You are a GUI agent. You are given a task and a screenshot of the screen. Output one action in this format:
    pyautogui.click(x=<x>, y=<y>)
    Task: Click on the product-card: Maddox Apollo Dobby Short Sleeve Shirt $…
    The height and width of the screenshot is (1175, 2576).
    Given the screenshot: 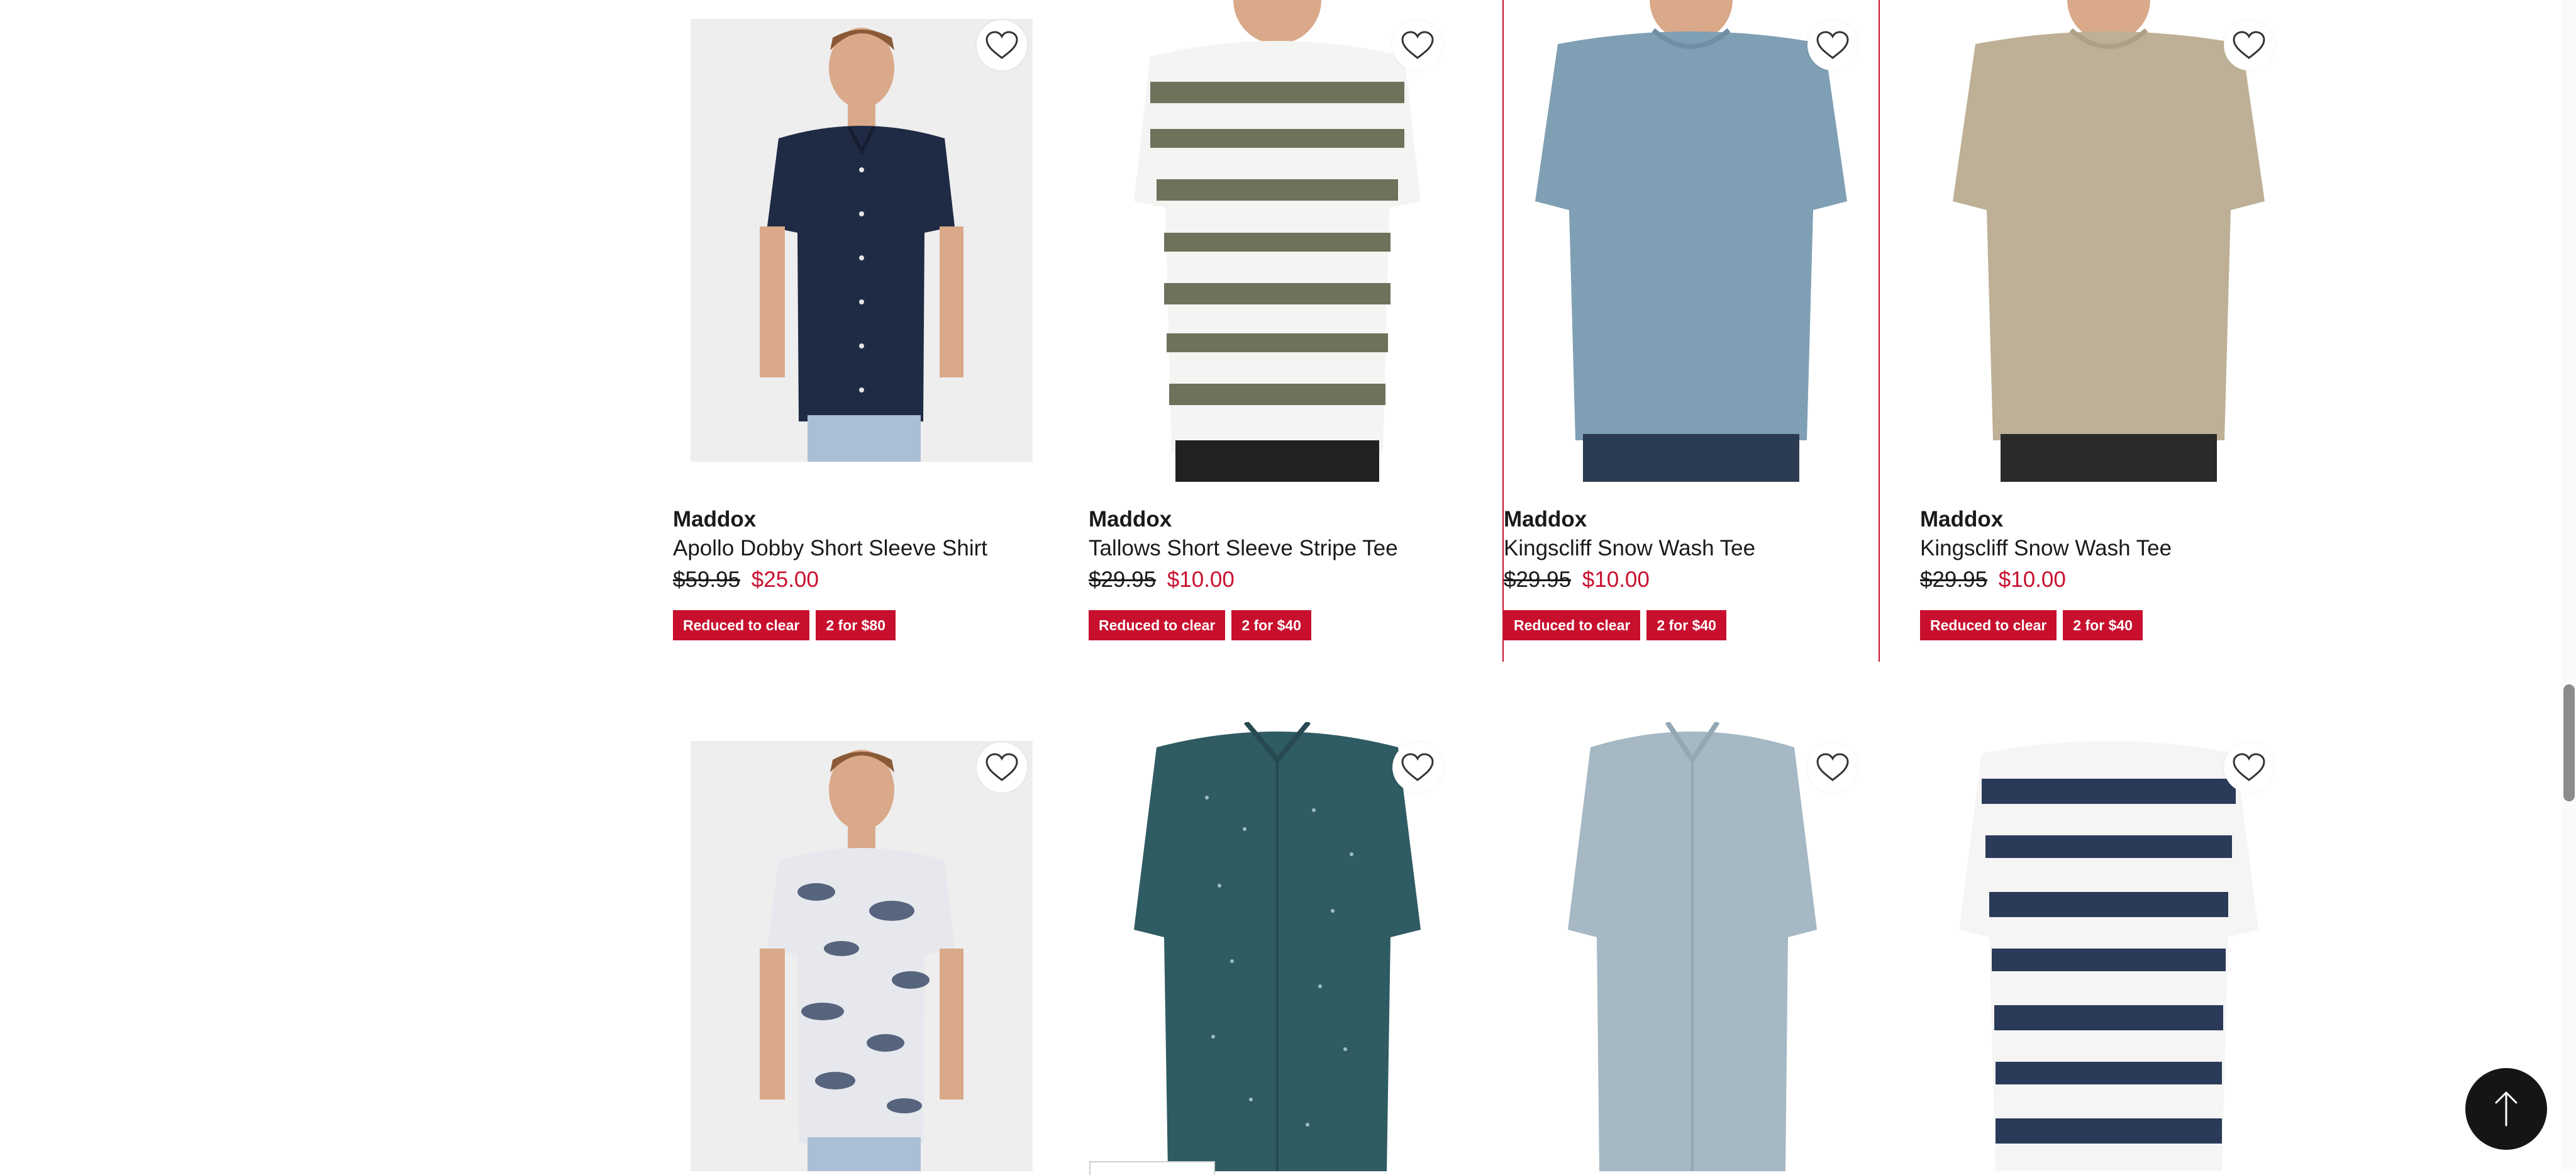 What is the action you would take?
    pyautogui.click(x=861, y=333)
    